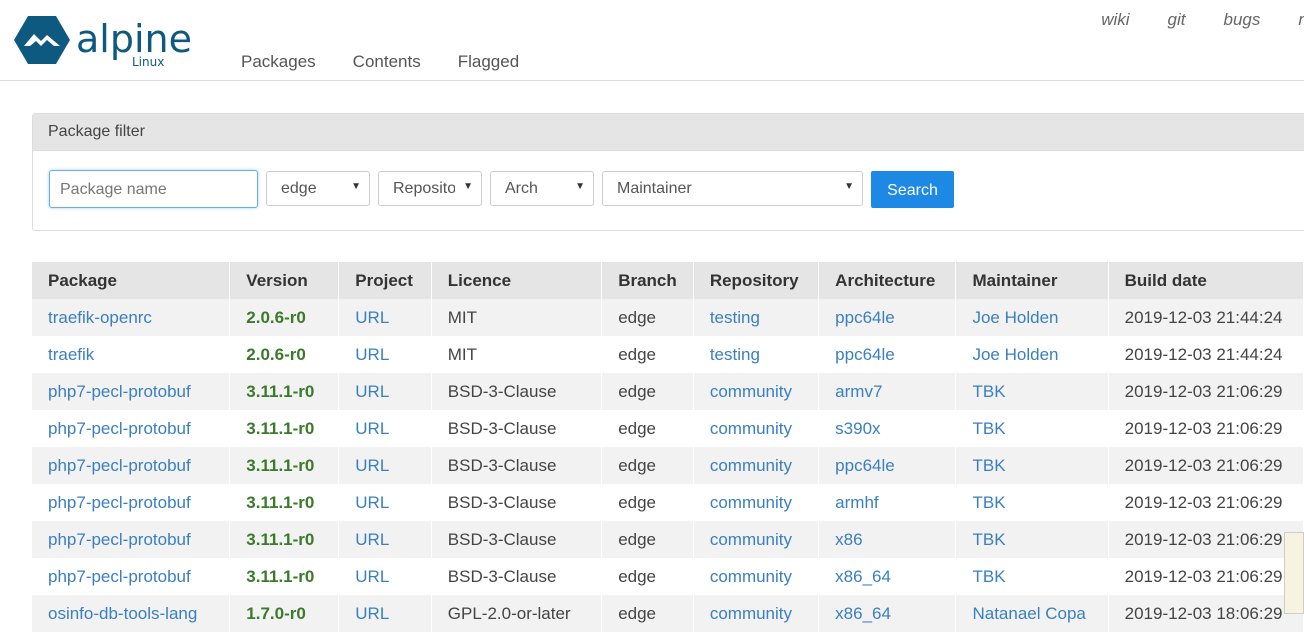 The image size is (1304, 632). Describe the element at coordinates (887, 428) in the screenshot. I see `architecture-link: s390x` at that location.